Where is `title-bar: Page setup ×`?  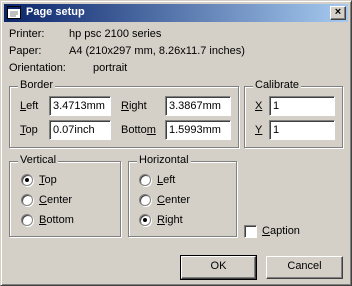
title-bar: Page setup × is located at coordinates (176, 13).